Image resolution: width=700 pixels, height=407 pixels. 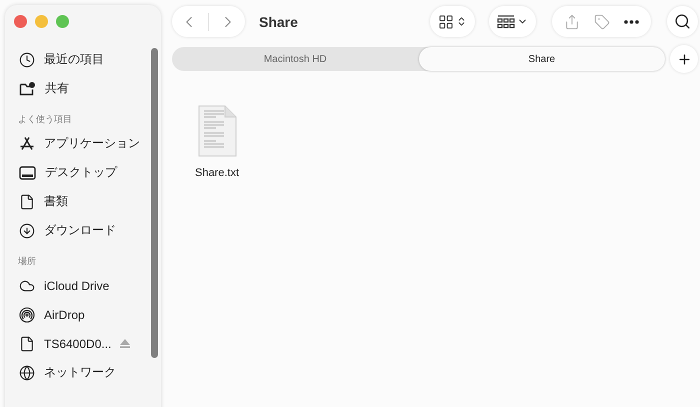 I want to click on sidebar-item: AirDrop, so click(x=64, y=315).